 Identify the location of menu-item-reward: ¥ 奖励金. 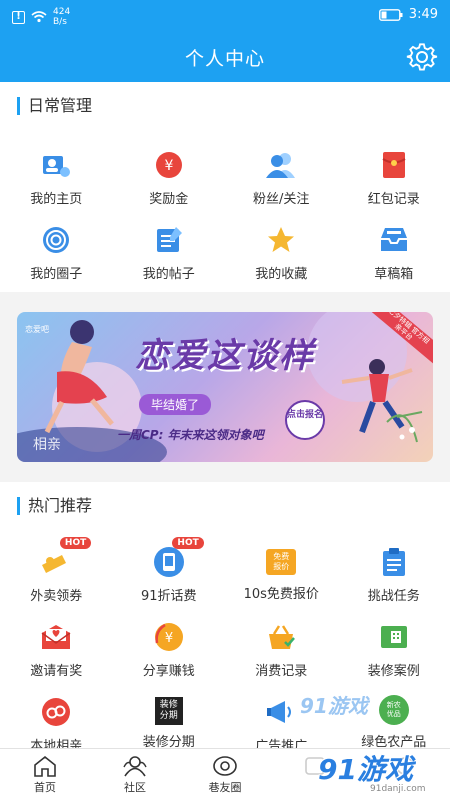
(169, 177).